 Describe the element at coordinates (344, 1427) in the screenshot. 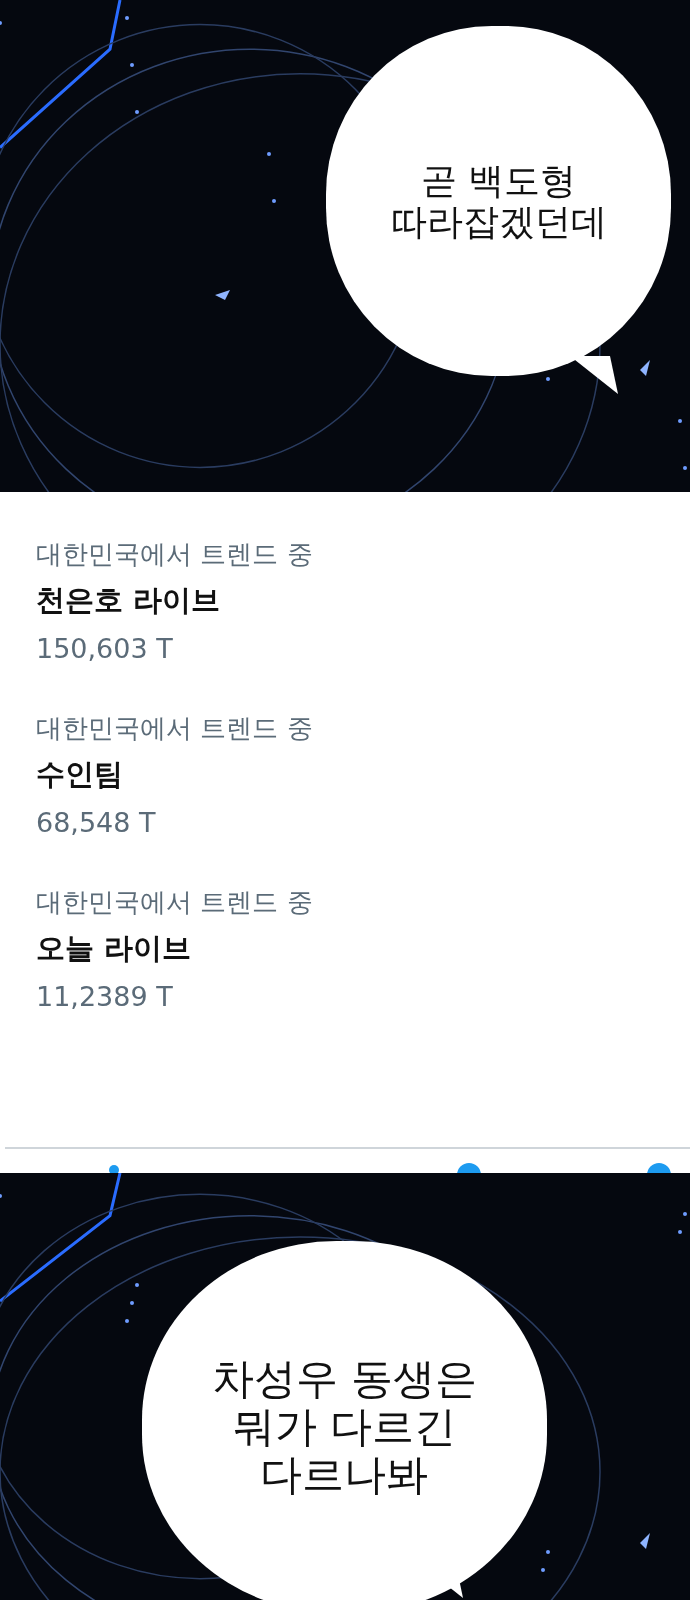

I see `speech-text: 차성우 동생은 뭐가 다르긴 다르나봐` at that location.